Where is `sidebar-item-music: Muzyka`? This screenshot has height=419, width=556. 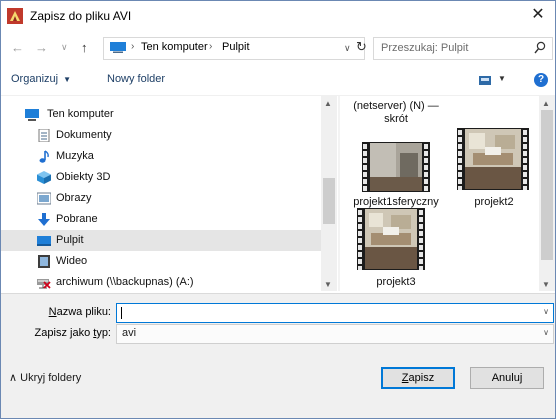 sidebar-item-music: Muzyka is located at coordinates (161, 156).